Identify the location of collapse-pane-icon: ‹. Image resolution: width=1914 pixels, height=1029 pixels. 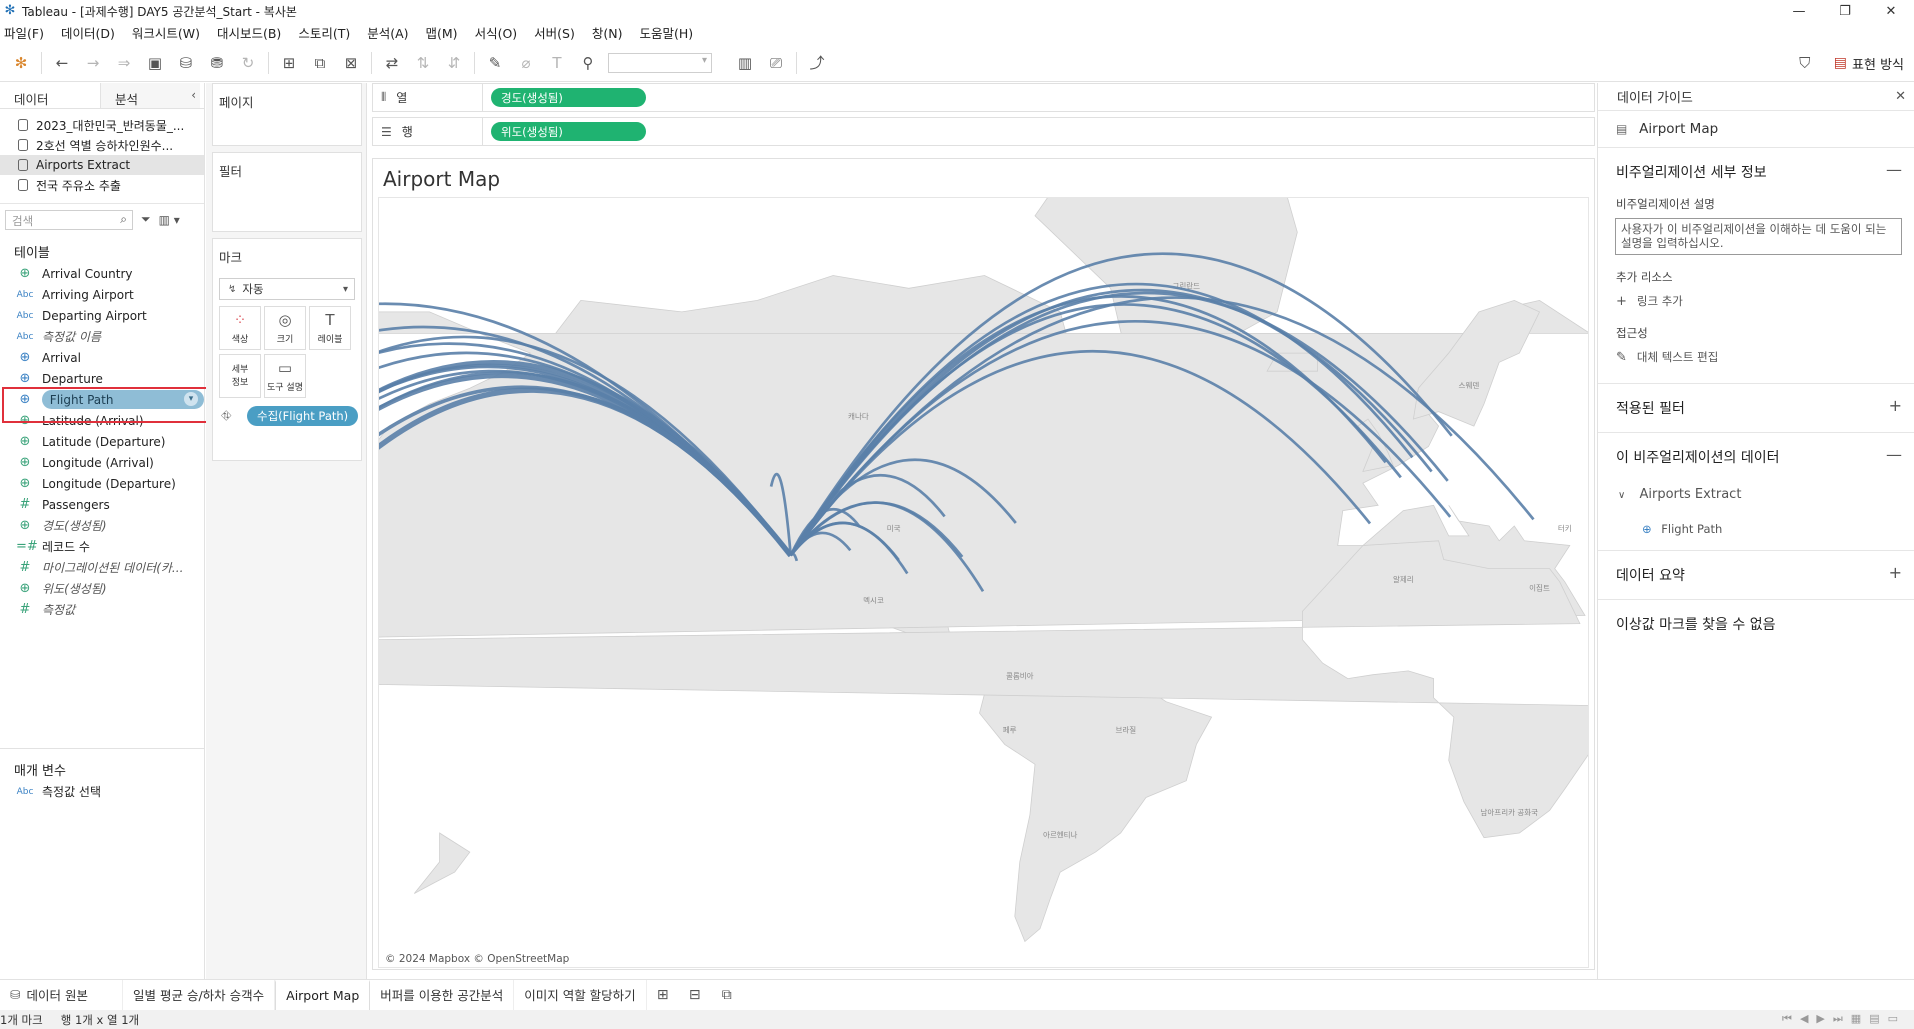
(193, 95).